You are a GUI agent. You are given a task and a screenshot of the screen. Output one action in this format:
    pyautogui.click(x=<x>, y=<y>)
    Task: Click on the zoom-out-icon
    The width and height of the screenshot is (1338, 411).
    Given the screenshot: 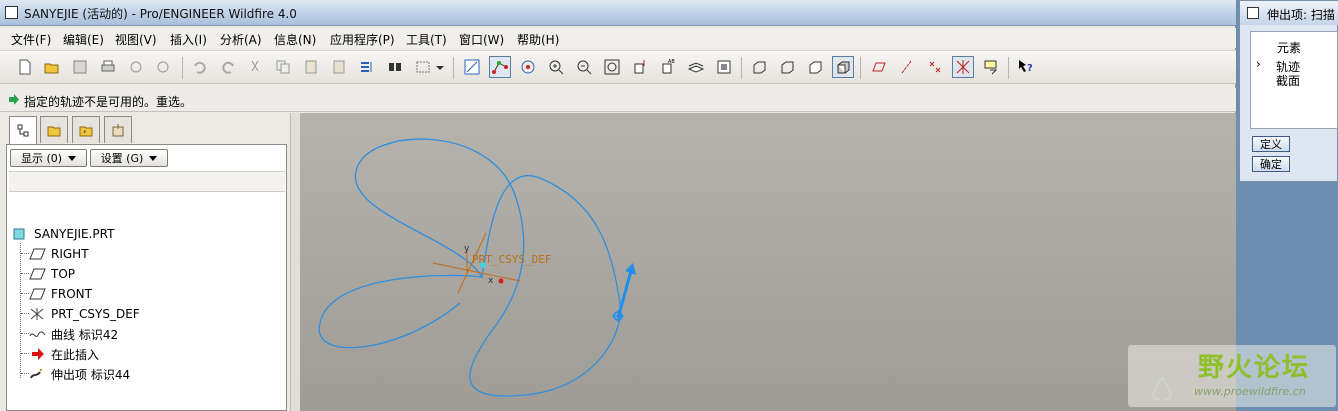 What is the action you would take?
    pyautogui.click(x=584, y=67)
    